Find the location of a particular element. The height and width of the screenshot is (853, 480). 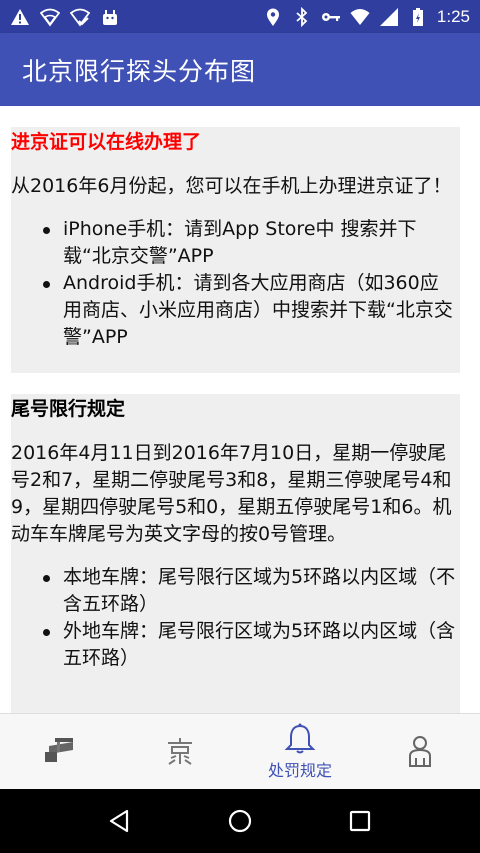

nav-item-profile is located at coordinates (420, 751).